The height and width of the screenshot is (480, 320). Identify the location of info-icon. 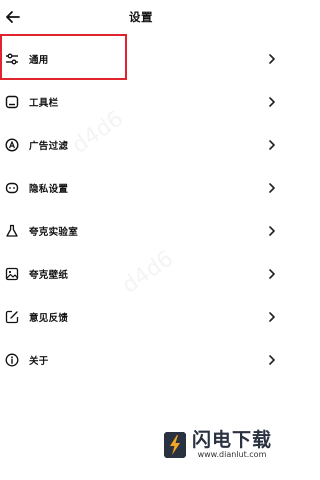
(12, 360).